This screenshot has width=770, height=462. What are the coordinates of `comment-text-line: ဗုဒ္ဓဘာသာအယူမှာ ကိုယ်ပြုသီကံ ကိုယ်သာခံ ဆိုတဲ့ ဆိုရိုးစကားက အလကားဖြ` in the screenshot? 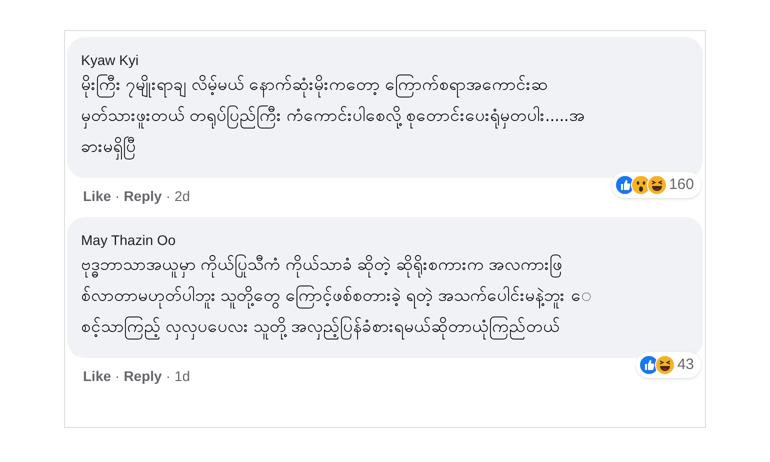 It's located at (385, 264).